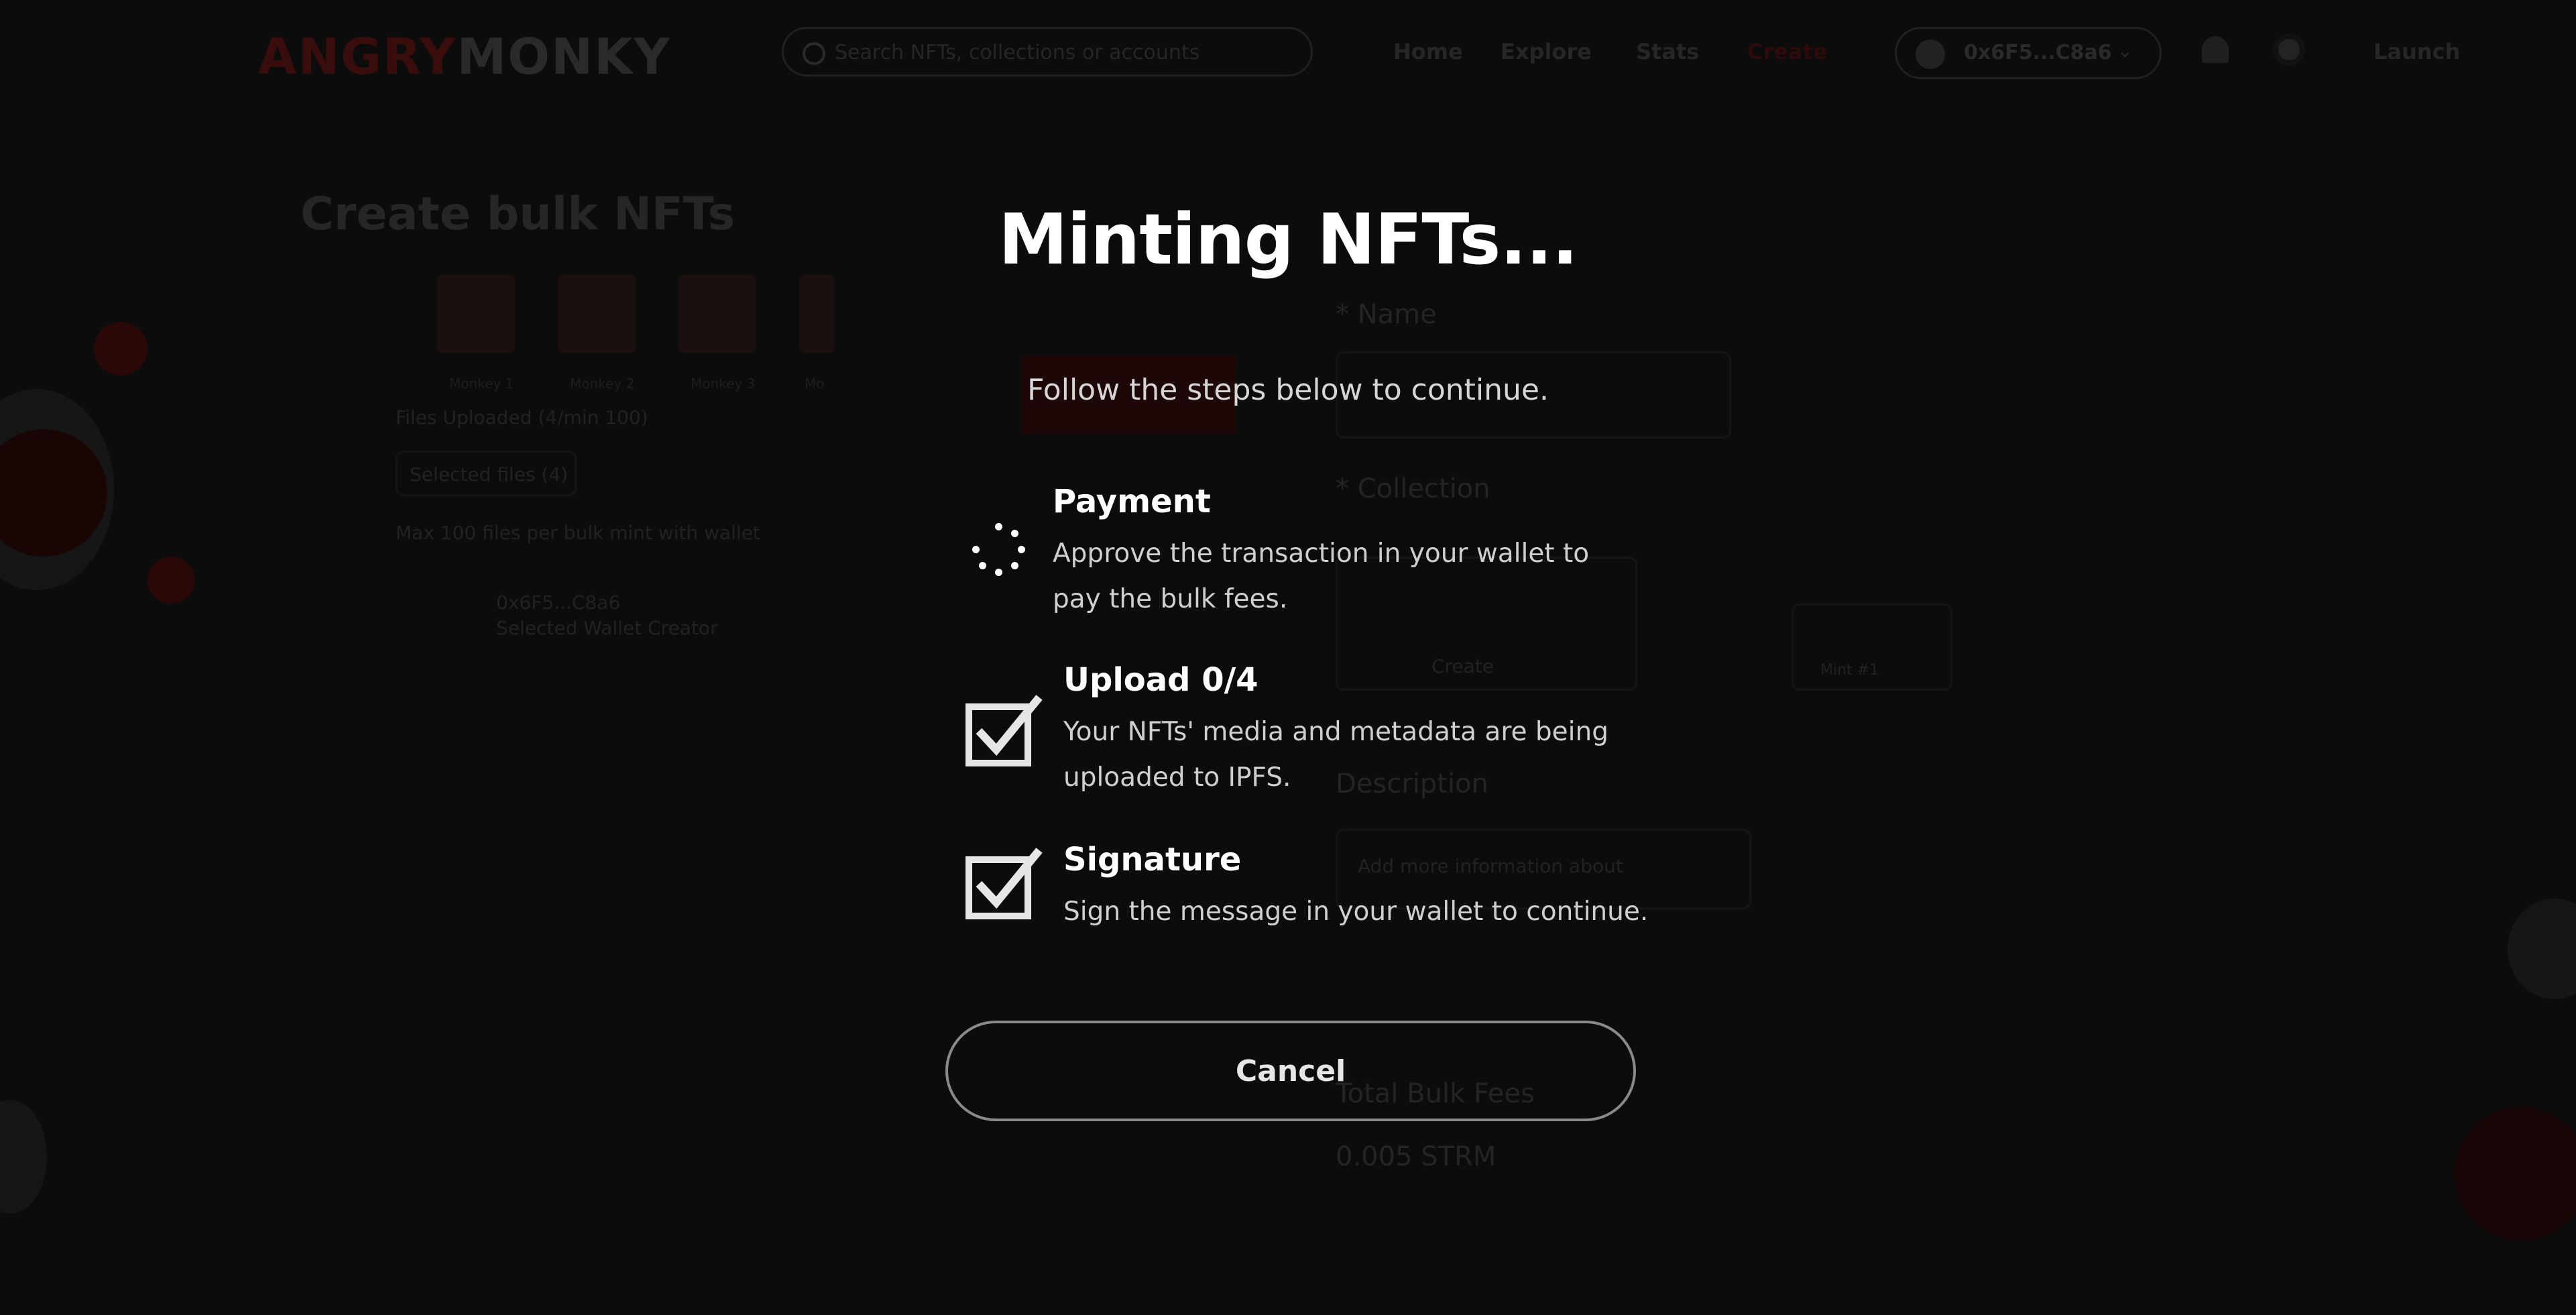 Image resolution: width=2576 pixels, height=1315 pixels. I want to click on nav-home: Home, so click(1428, 51).